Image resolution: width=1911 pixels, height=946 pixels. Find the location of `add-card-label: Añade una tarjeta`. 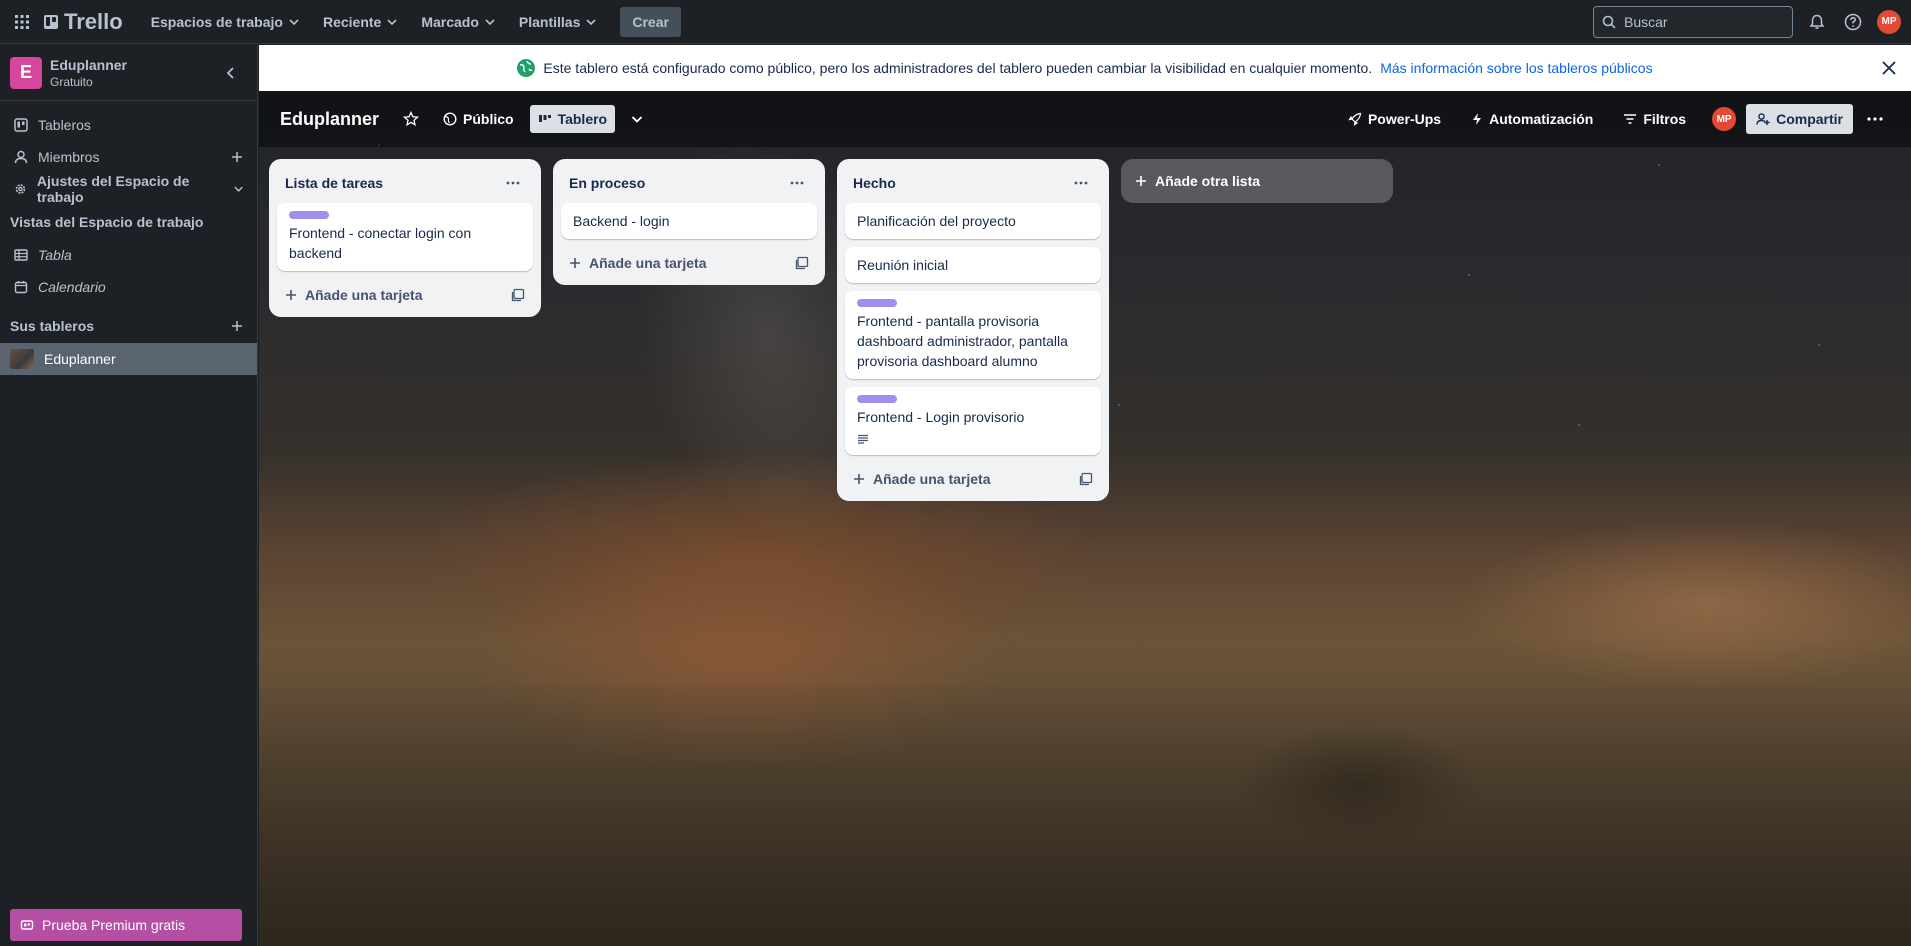

add-card-label: Añade una tarjeta is located at coordinates (364, 295).